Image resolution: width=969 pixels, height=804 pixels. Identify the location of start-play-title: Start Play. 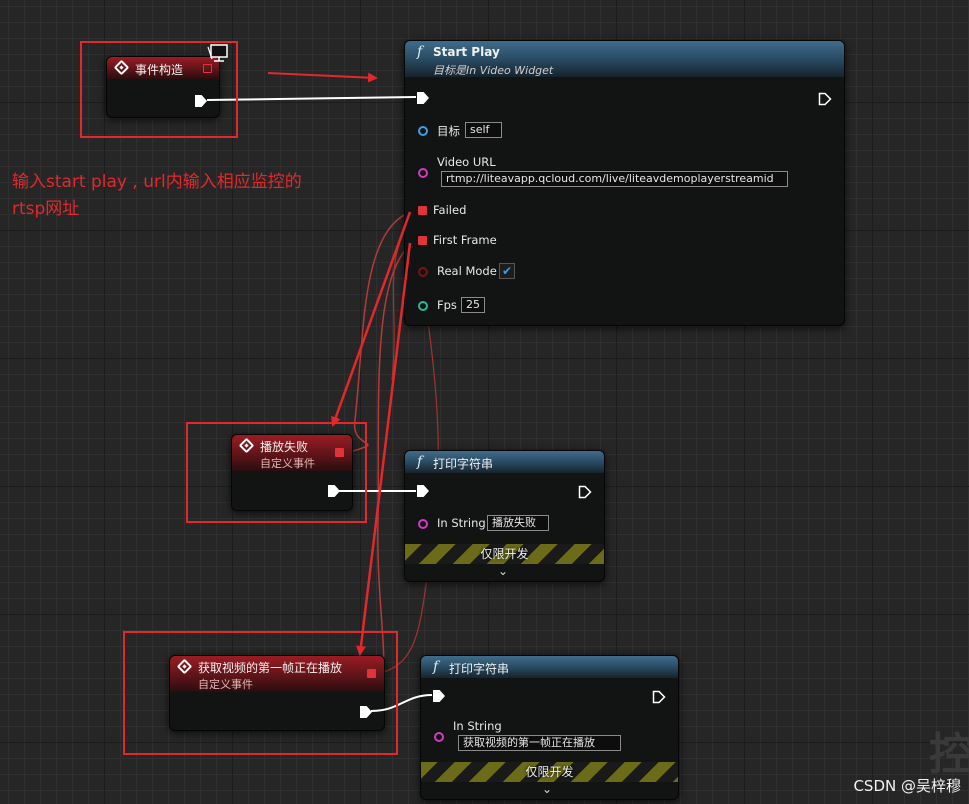
(466, 52).